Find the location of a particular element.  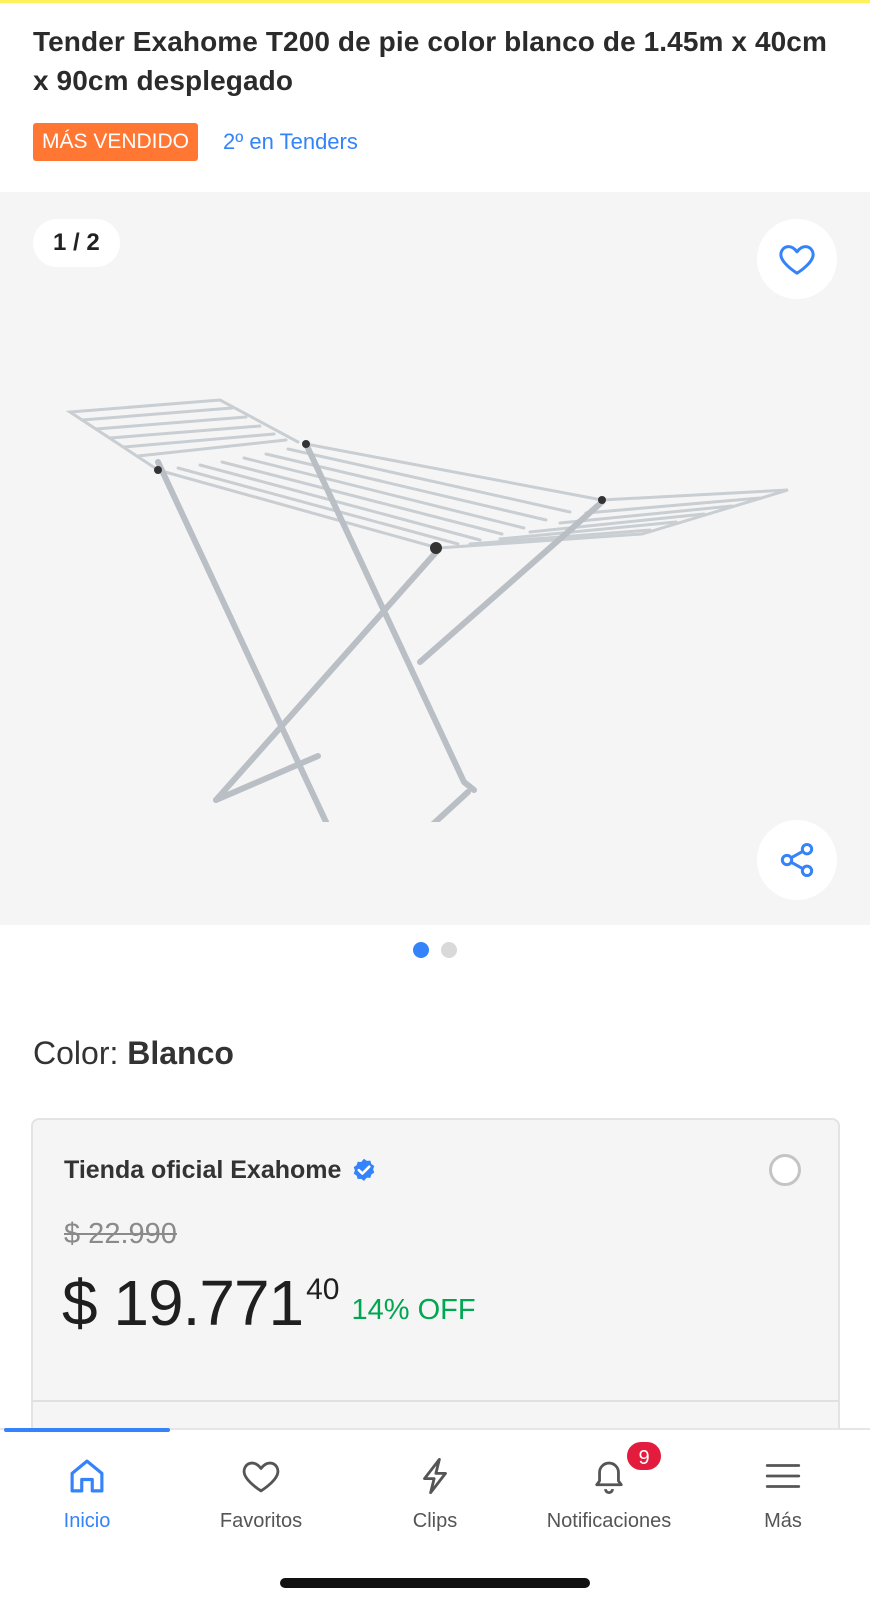

price-cents: 40 is located at coordinates (323, 1289).